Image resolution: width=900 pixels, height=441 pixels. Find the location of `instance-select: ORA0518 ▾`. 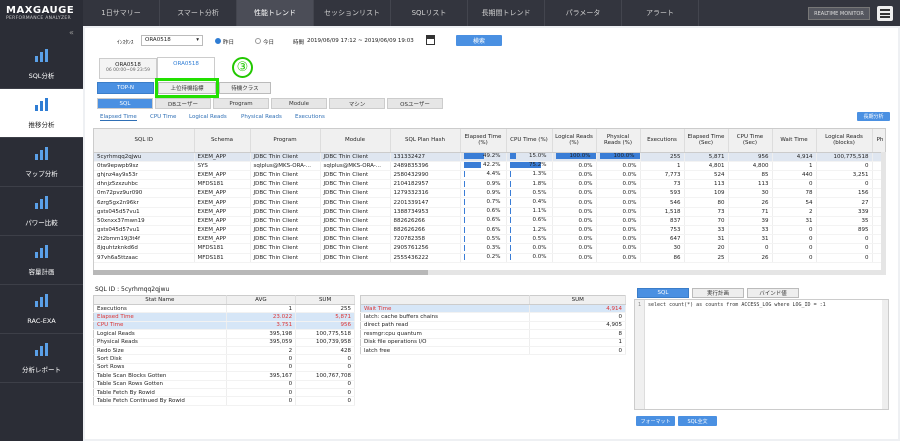

instance-select: ORA0518 ▾ is located at coordinates (172, 40).